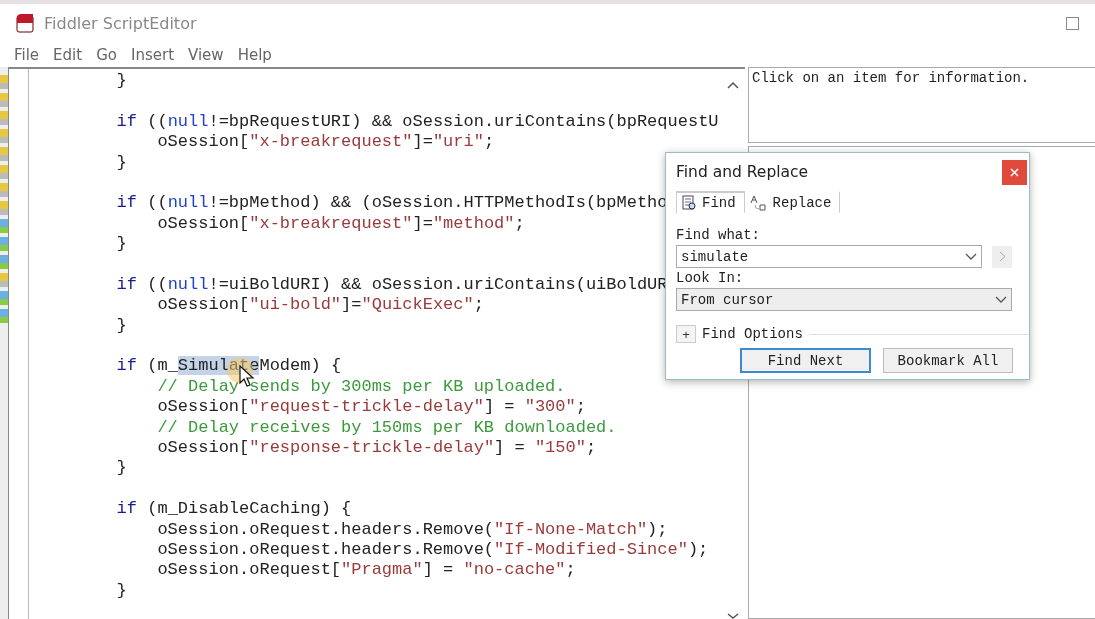  Describe the element at coordinates (710, 202) in the screenshot. I see `dialog-tab: Find` at that location.